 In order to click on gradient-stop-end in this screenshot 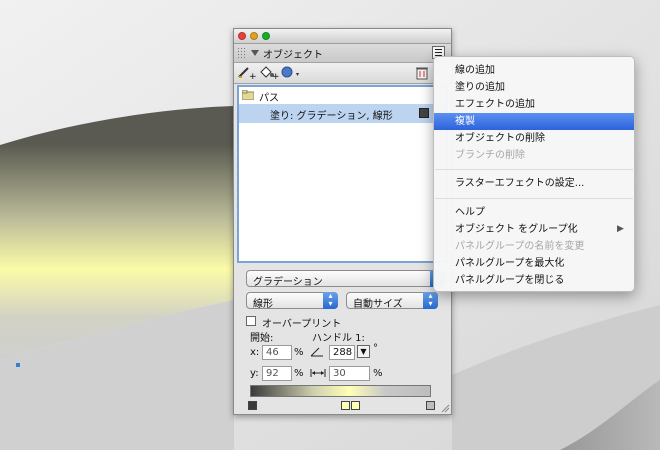, I will do `click(430, 405)`.